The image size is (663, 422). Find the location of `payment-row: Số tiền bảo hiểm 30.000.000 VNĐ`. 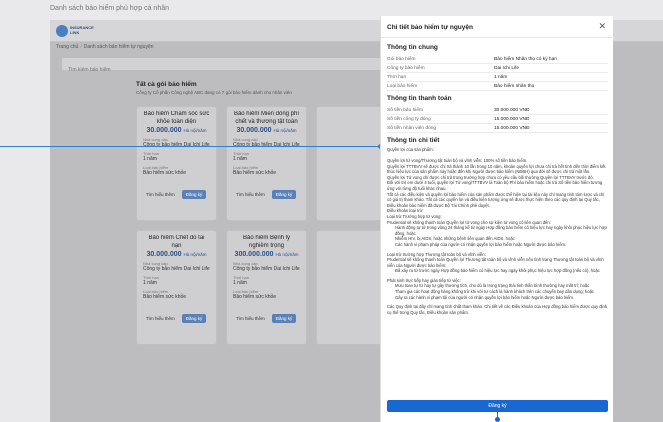

payment-row: Số tiền bảo hiểm 30.000.000 VNĐ is located at coordinates (497, 110).